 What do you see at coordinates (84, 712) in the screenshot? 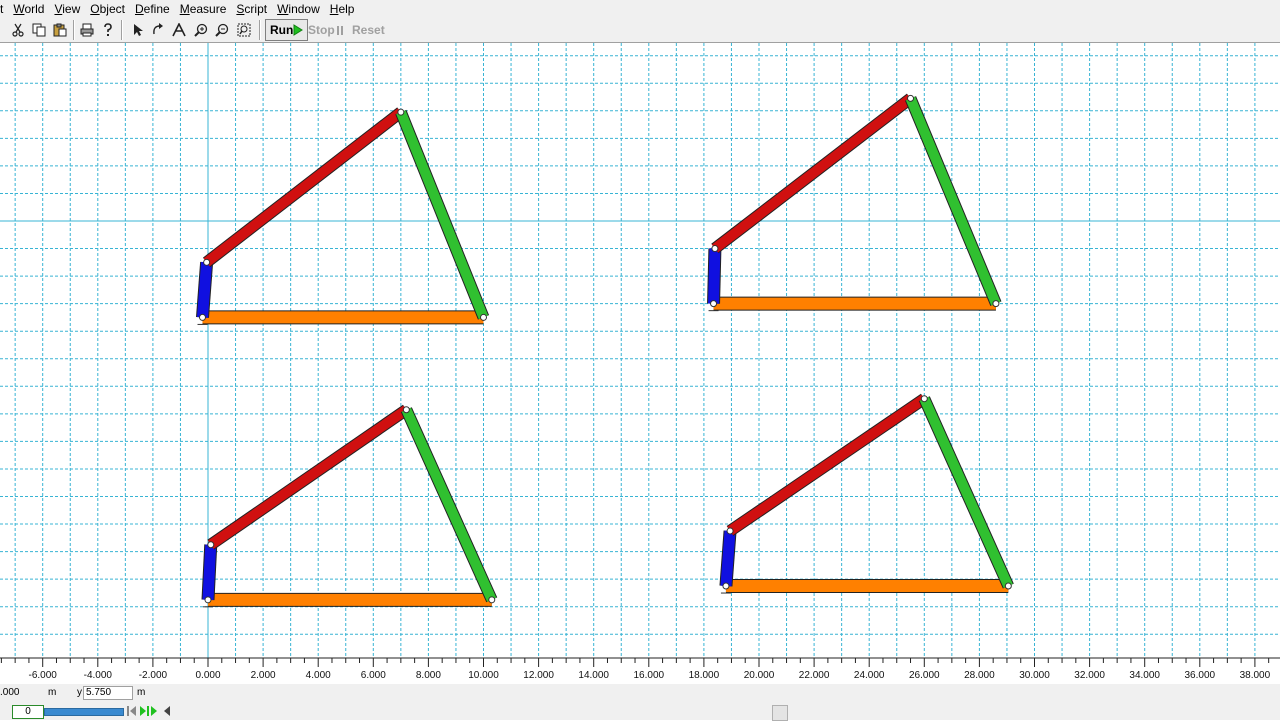
I see `playback-slider` at bounding box center [84, 712].